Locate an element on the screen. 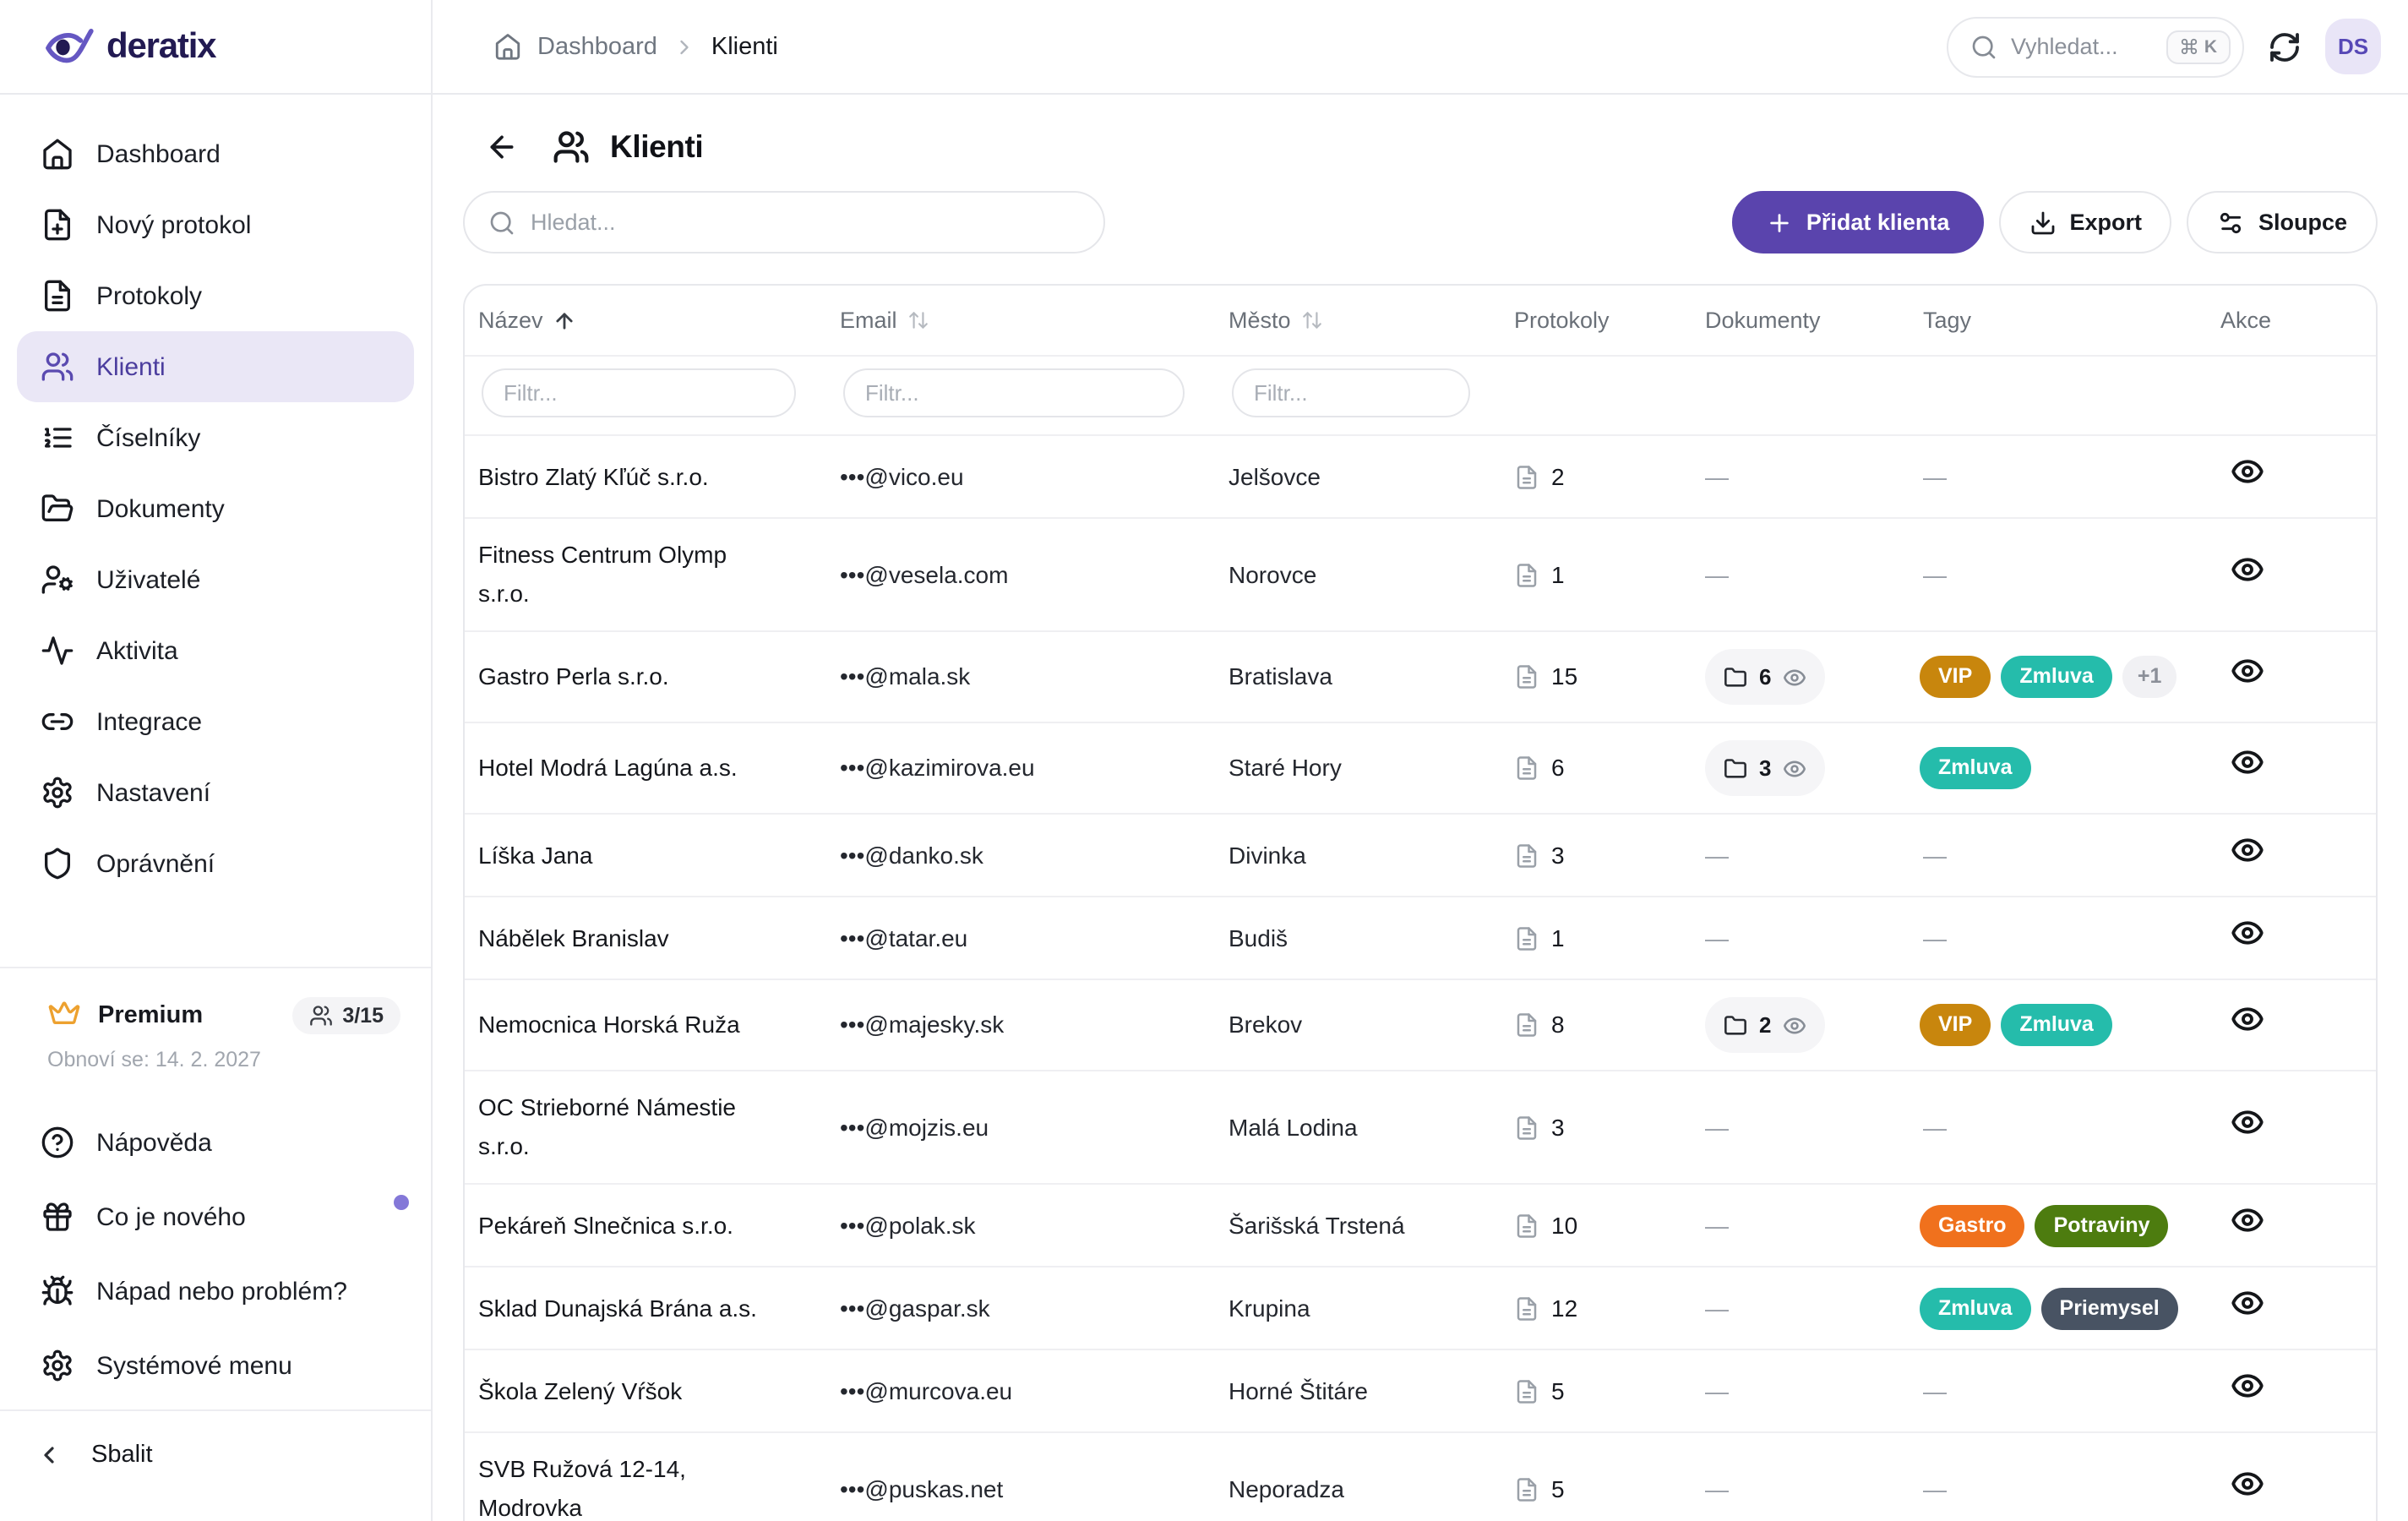 The width and height of the screenshot is (2408, 1521). document-count-badge: 2 is located at coordinates (1765, 1025).